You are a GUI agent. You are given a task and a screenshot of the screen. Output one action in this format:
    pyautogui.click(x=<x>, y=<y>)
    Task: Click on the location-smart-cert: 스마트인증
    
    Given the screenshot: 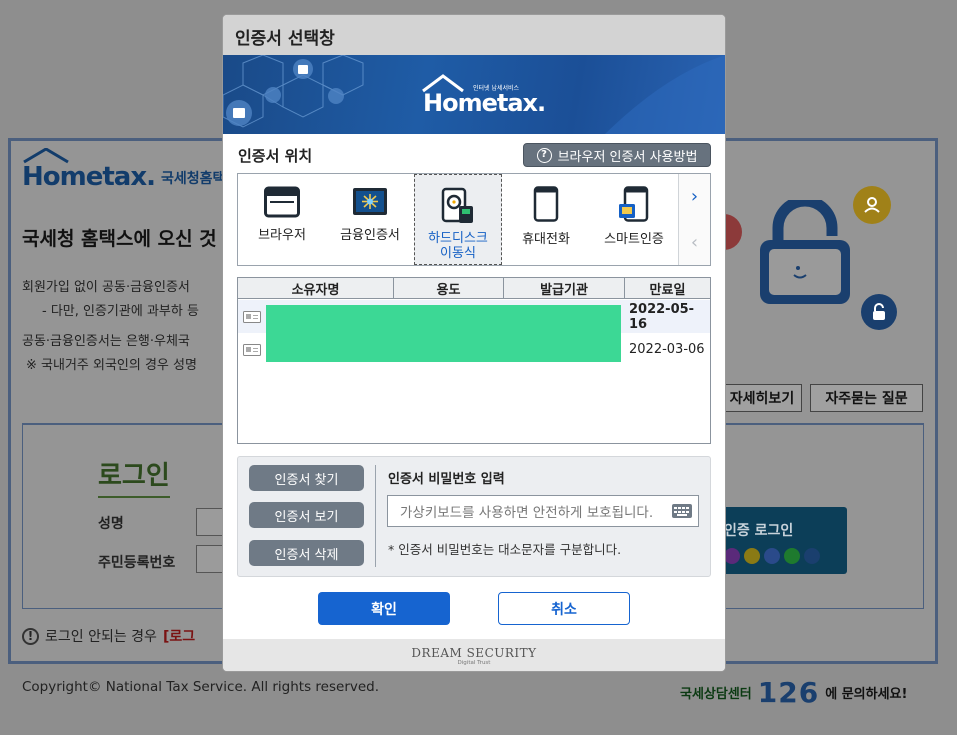 What is the action you would take?
    pyautogui.click(x=634, y=219)
    